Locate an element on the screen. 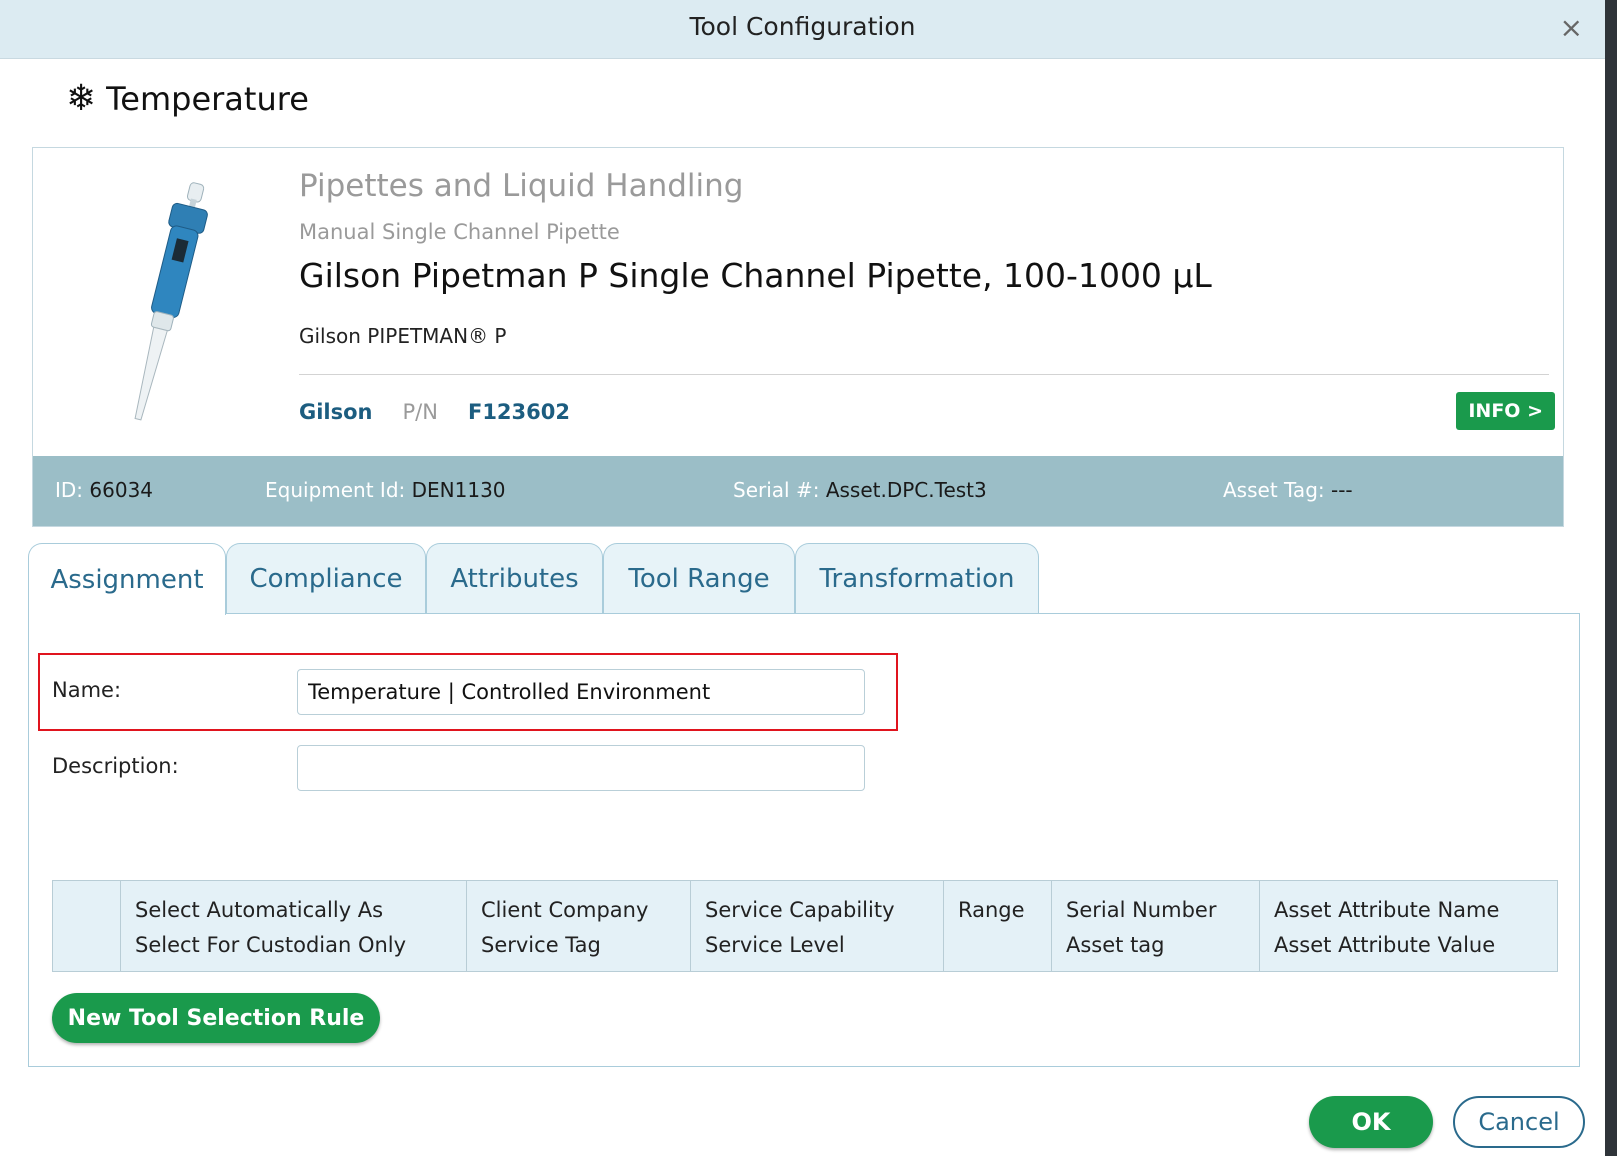  ok-button: OK is located at coordinates (1371, 1122).